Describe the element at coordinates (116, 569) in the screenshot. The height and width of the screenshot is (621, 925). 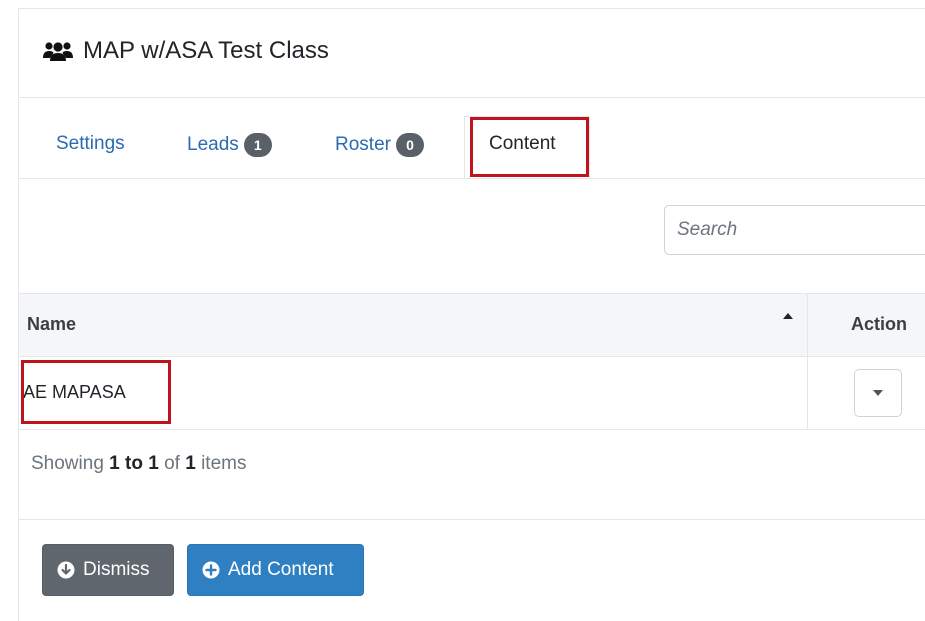
I see `dismiss-button-label: Dismiss` at that location.